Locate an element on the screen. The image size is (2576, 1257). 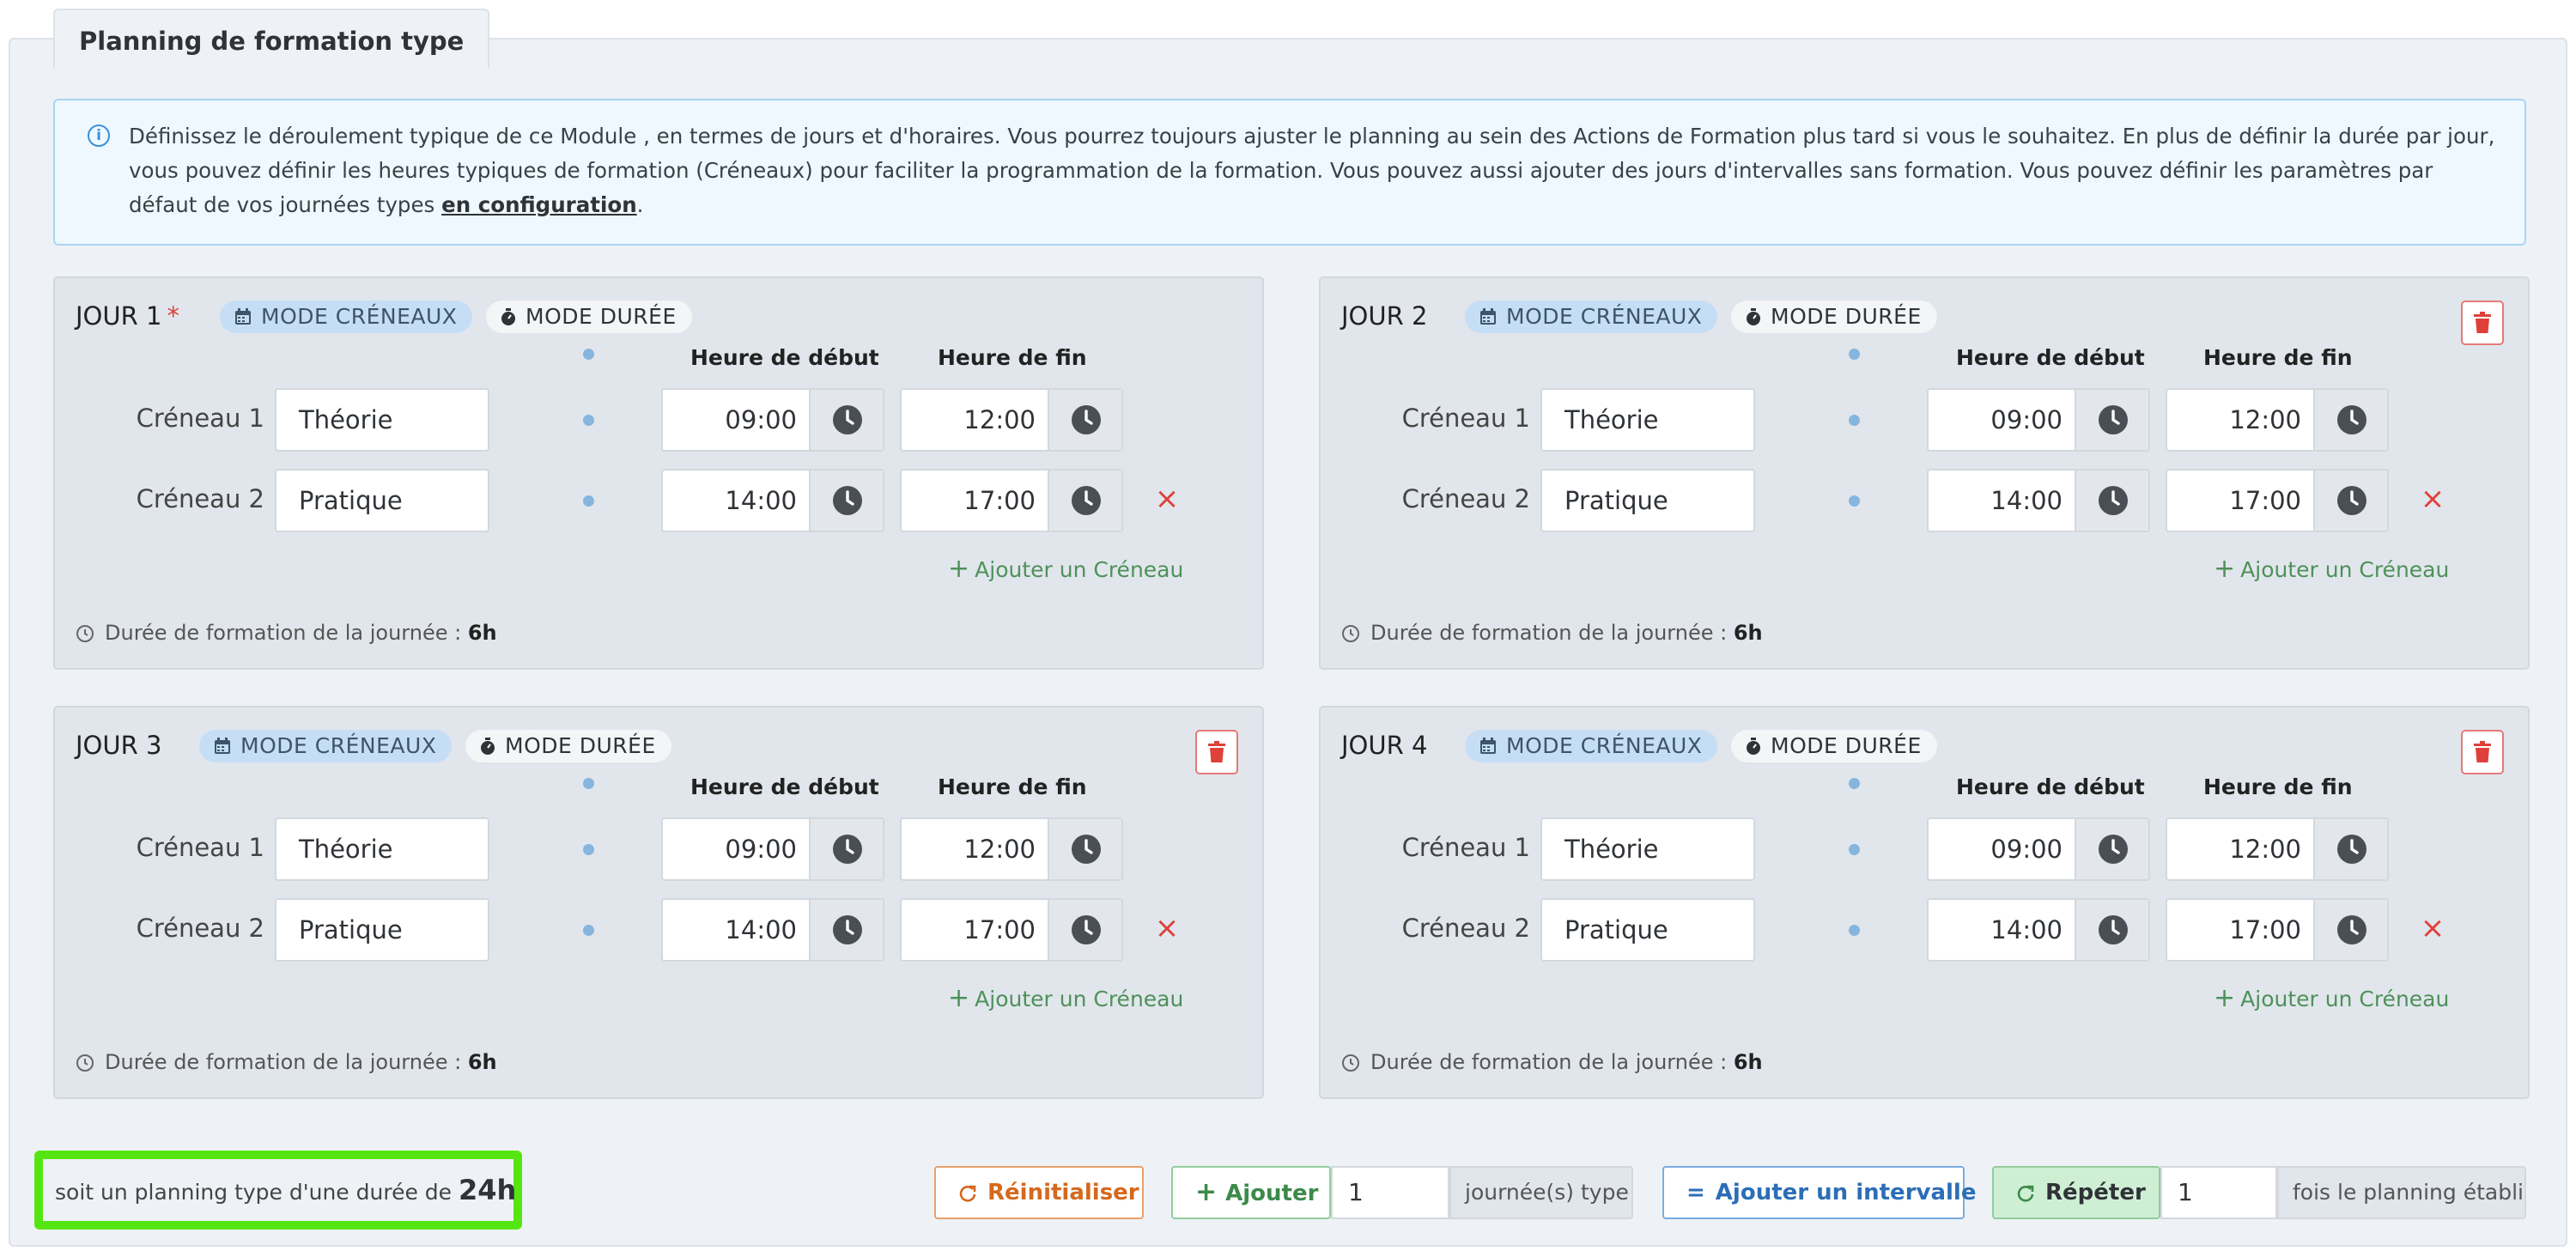
add-days-suffix: journée(s) type is located at coordinates (1541, 1192).